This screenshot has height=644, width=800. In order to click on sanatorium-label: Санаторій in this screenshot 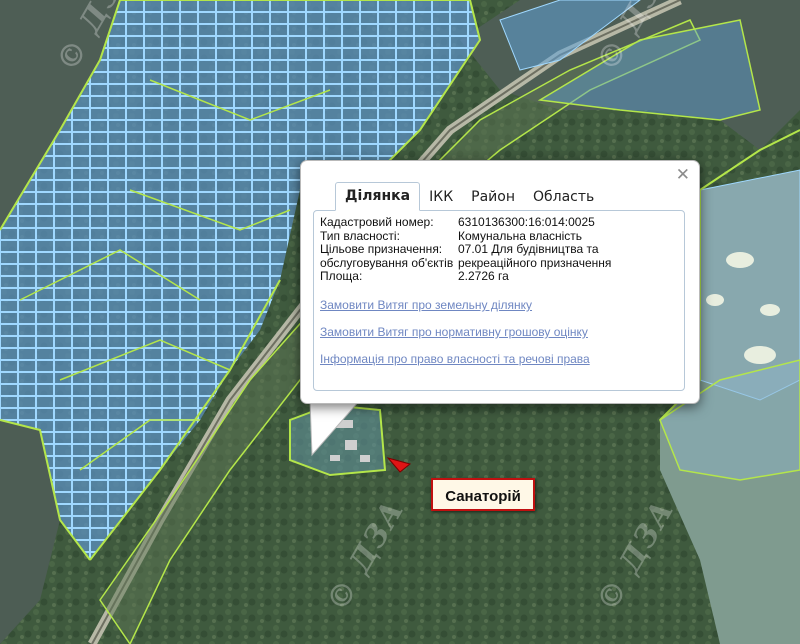, I will do `click(483, 494)`.